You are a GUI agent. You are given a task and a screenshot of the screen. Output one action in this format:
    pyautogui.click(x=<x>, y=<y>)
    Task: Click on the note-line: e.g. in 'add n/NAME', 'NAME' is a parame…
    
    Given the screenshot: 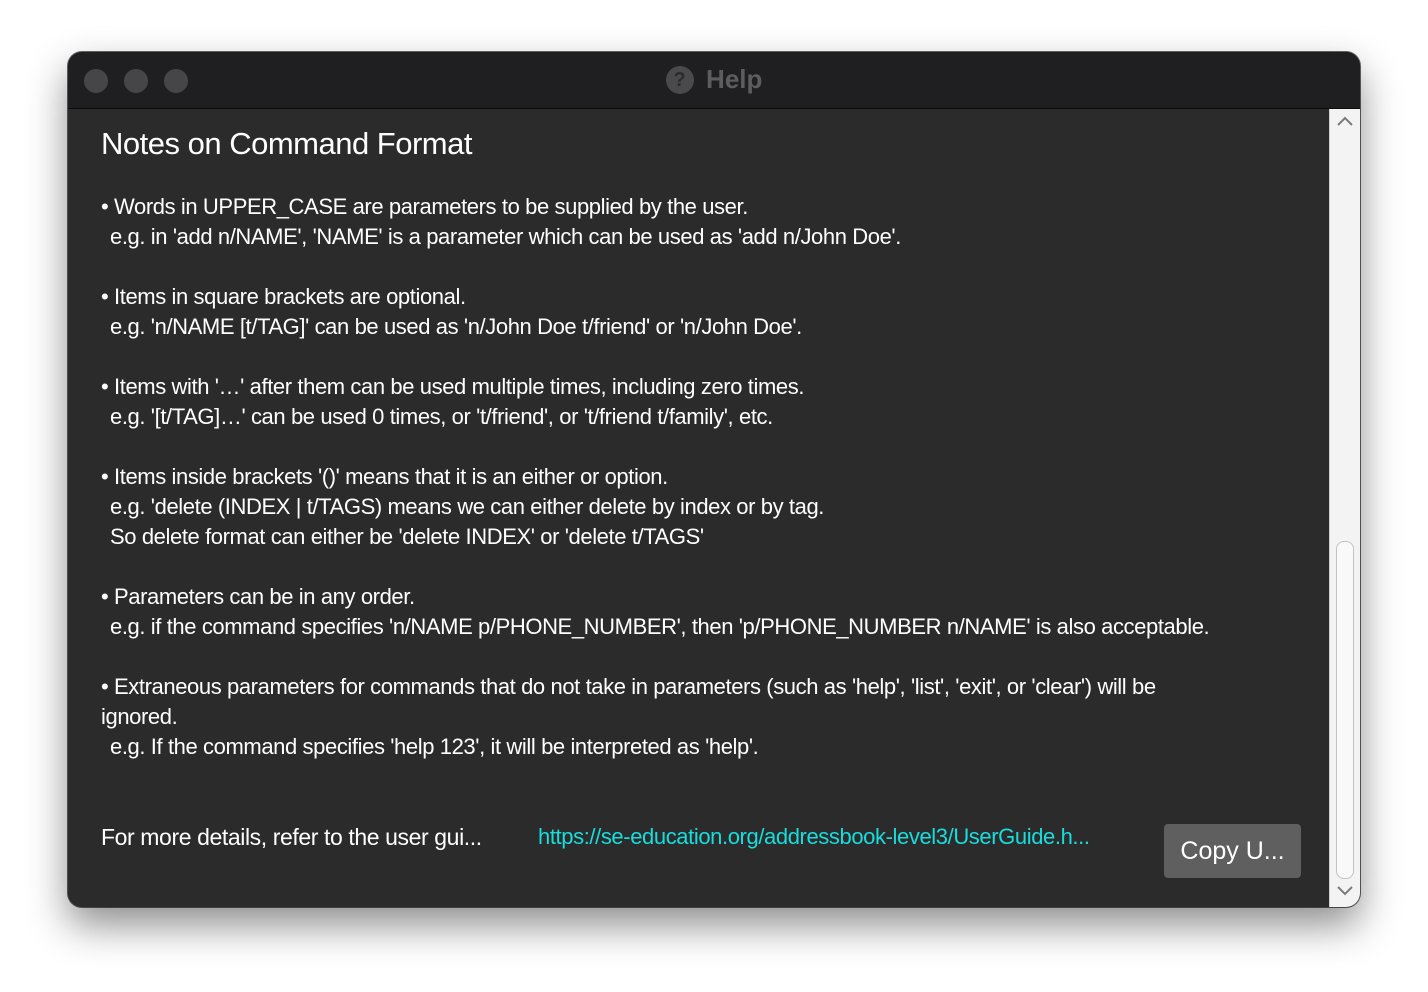 What is the action you would take?
    pyautogui.click(x=505, y=236)
    